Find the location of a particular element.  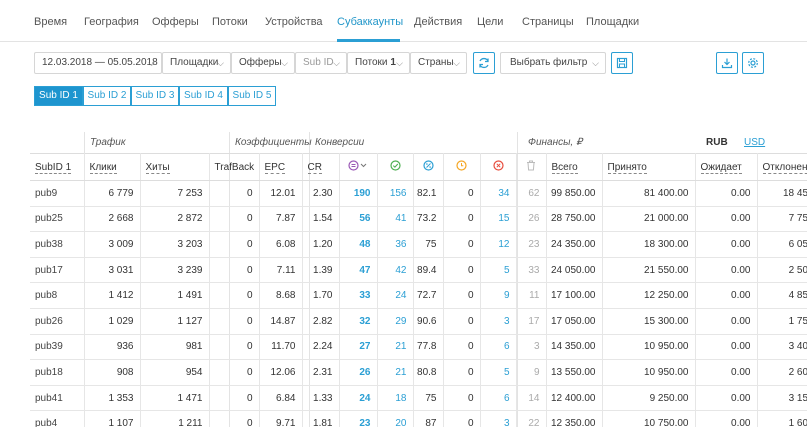

countries-filter: Страны ⌵ is located at coordinates (438, 63).